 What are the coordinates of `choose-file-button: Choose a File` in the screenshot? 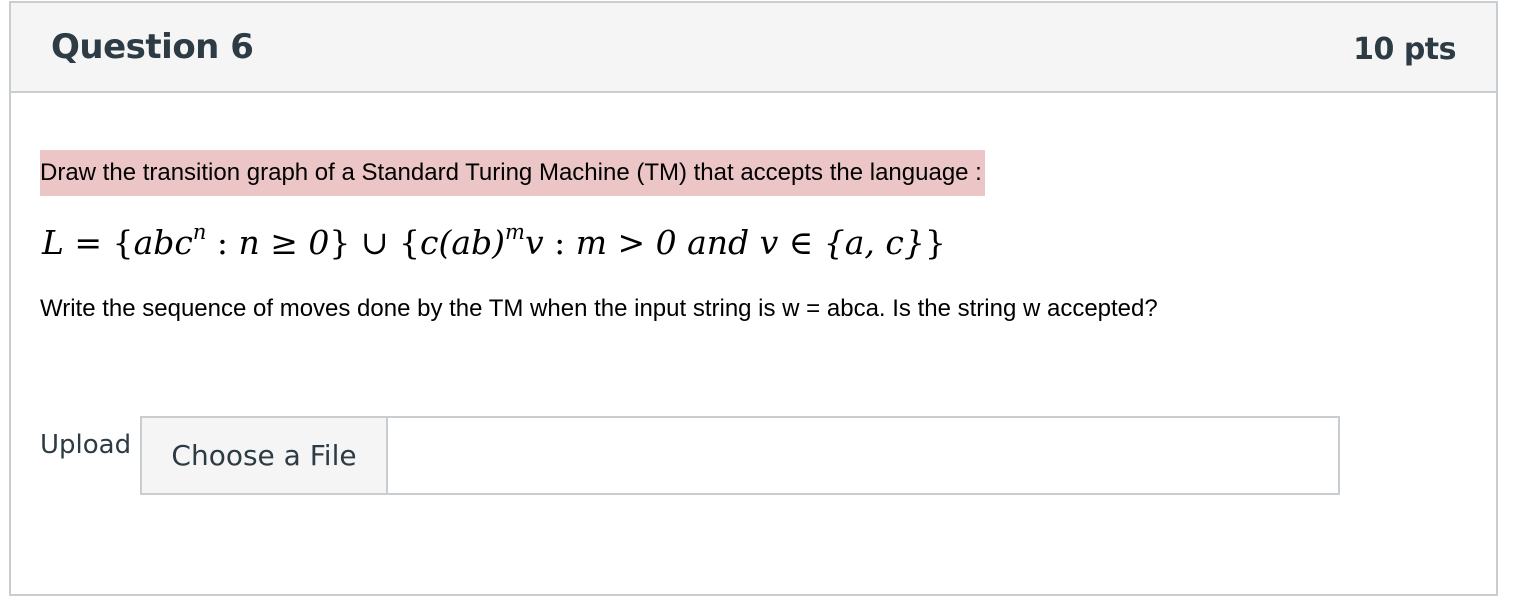 It's located at (265, 455).